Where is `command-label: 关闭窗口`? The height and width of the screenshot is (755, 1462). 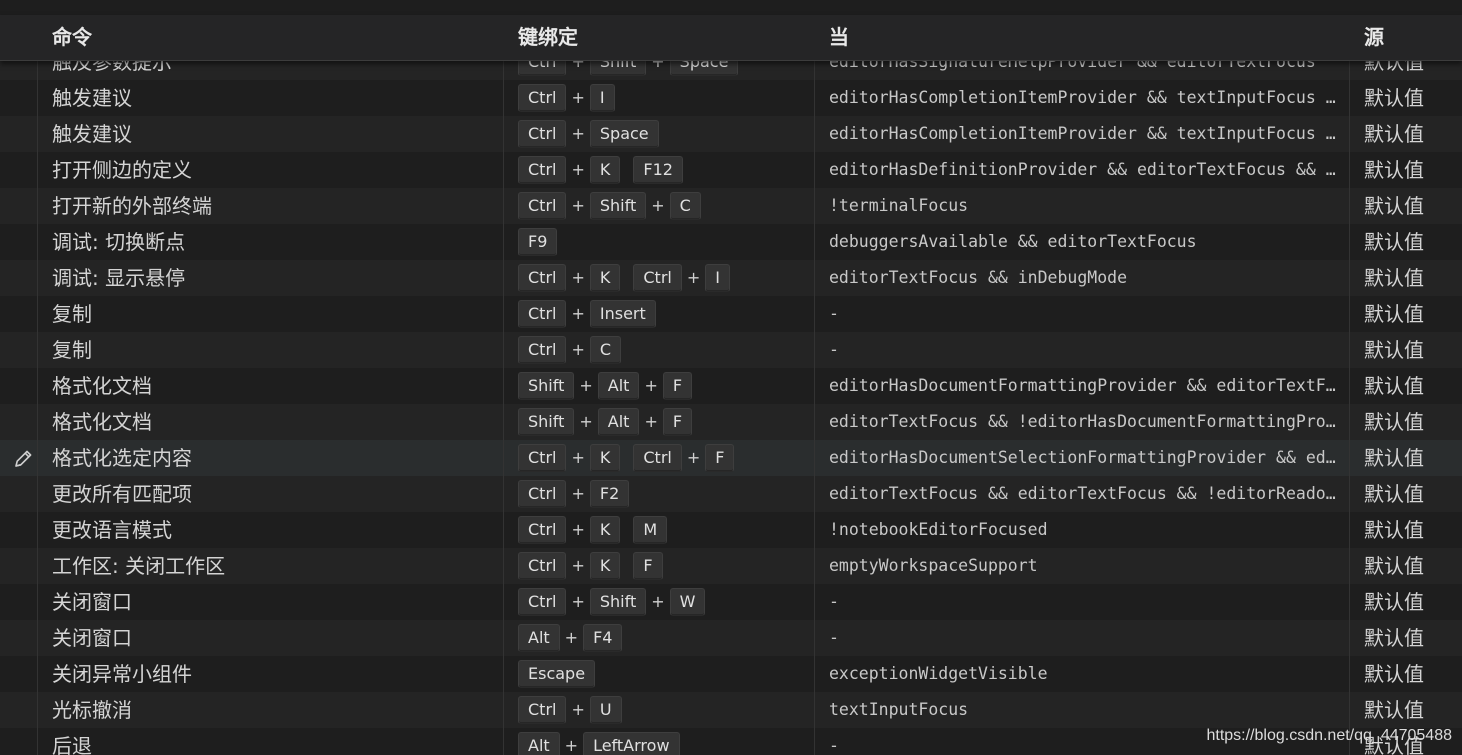
command-label: 关闭窗口 is located at coordinates (92, 602).